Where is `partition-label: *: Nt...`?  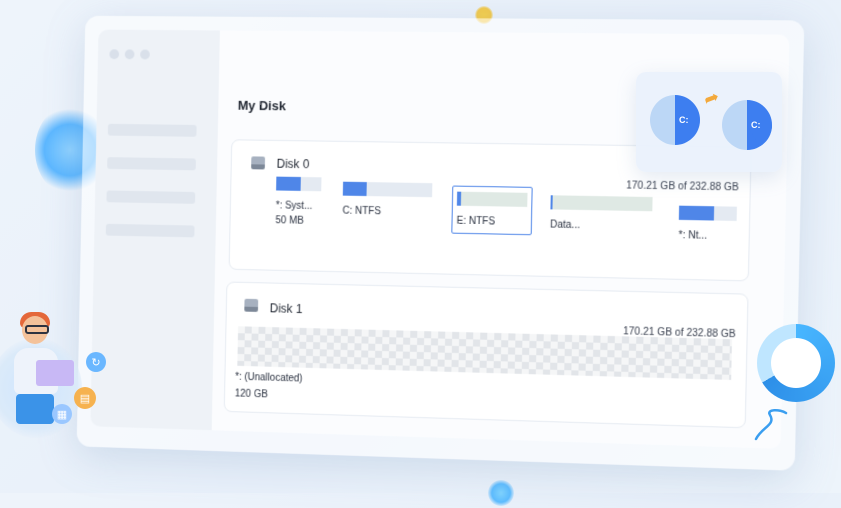
partition-label: *: Nt... is located at coordinates (693, 236).